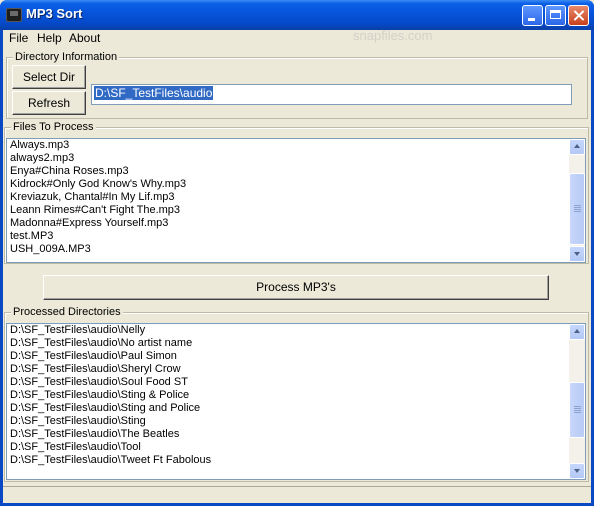 This screenshot has width=594, height=506. I want to click on select-dir-button: Select Dir, so click(49, 77).